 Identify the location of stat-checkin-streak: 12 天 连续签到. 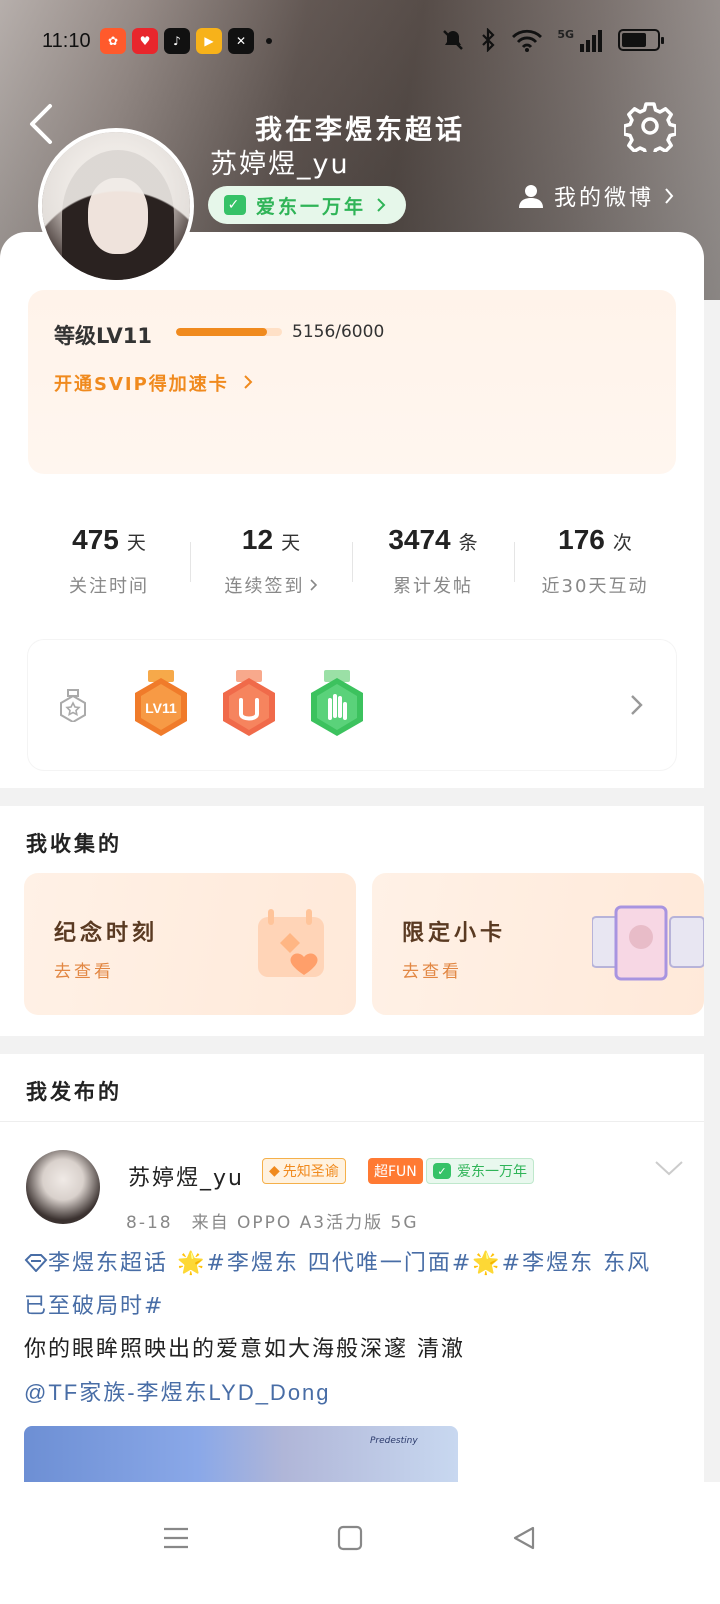
(271, 557).